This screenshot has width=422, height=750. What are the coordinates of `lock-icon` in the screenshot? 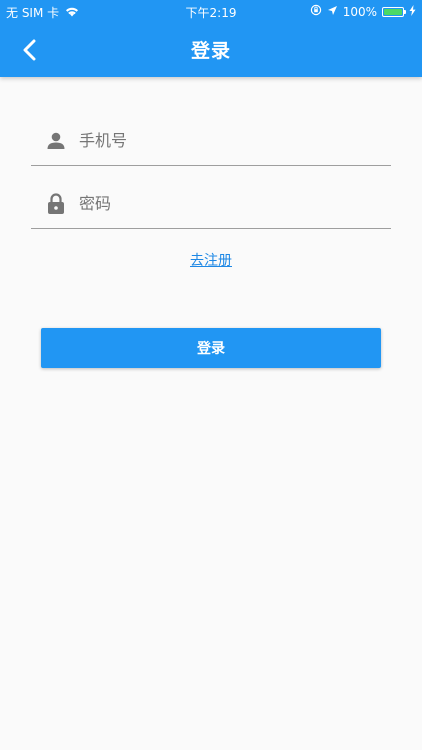 It's located at (56, 203).